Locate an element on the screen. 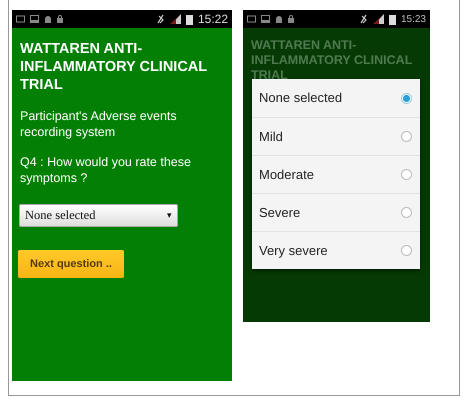  caret-icon: ▾ is located at coordinates (169, 215).